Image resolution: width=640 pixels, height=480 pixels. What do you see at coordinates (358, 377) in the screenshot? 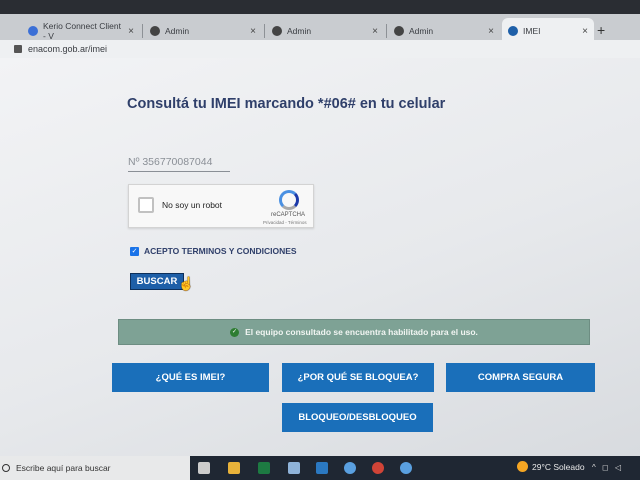
I see `why-blocked-button: ¿POR QUÉ SE BLOQUEA?` at bounding box center [358, 377].